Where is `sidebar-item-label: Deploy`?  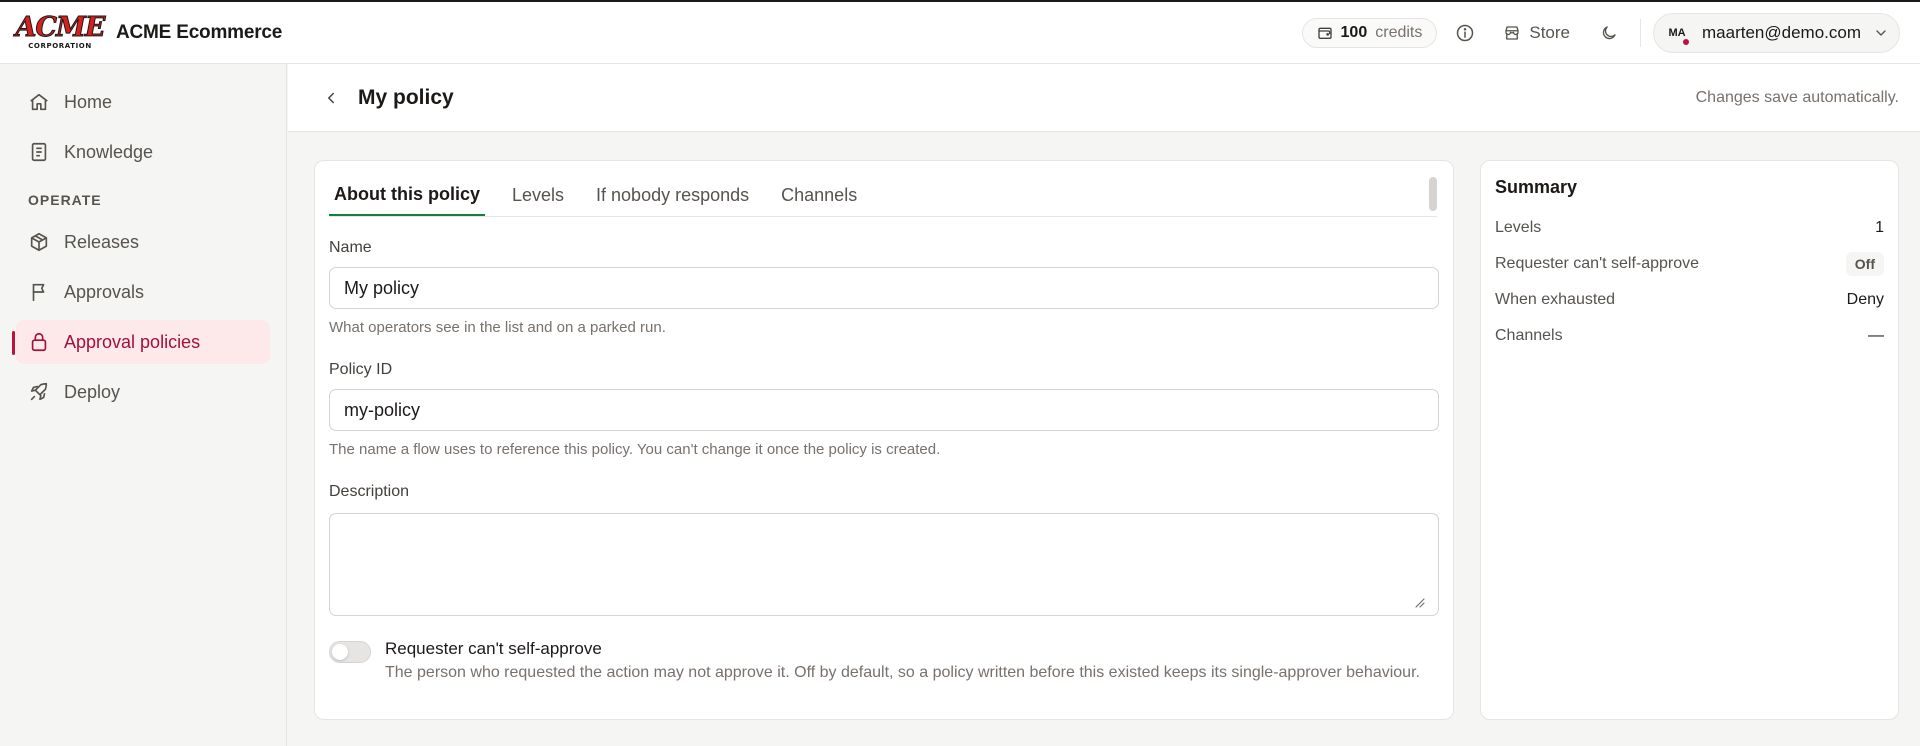
sidebar-item-label: Deploy is located at coordinates (92, 391).